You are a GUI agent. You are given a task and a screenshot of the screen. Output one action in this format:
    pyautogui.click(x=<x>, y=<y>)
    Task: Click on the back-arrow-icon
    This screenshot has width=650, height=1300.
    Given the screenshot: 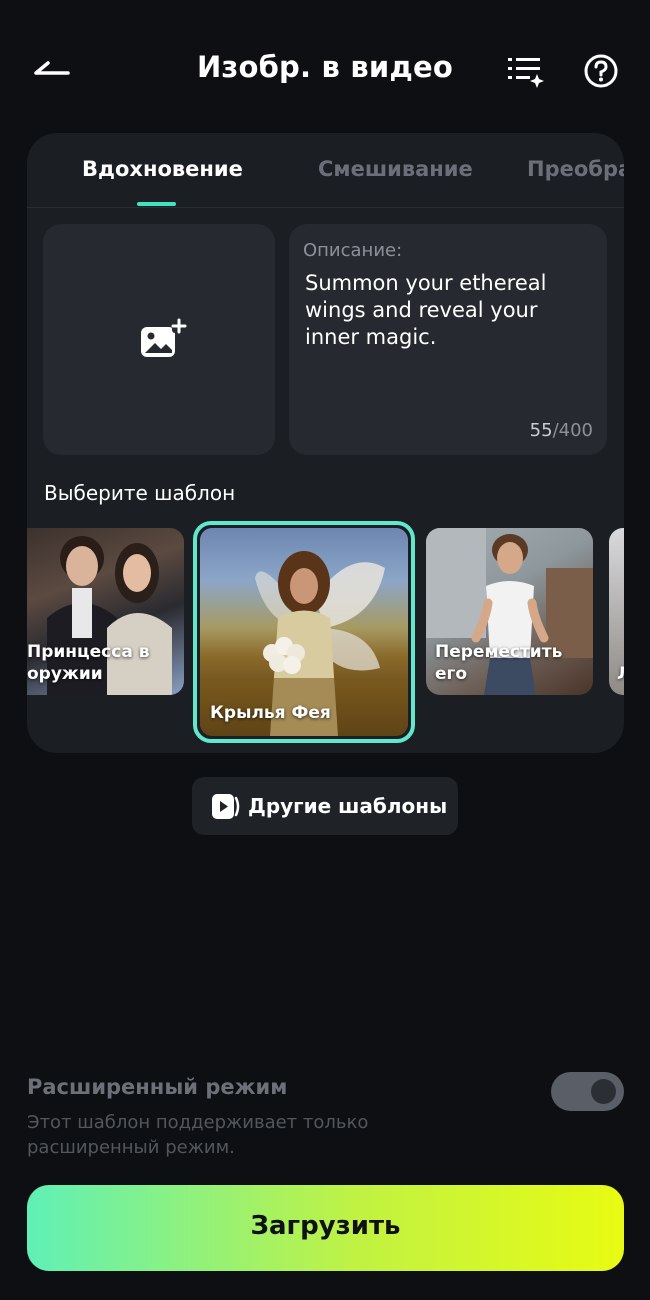 What is the action you would take?
    pyautogui.click(x=52, y=68)
    